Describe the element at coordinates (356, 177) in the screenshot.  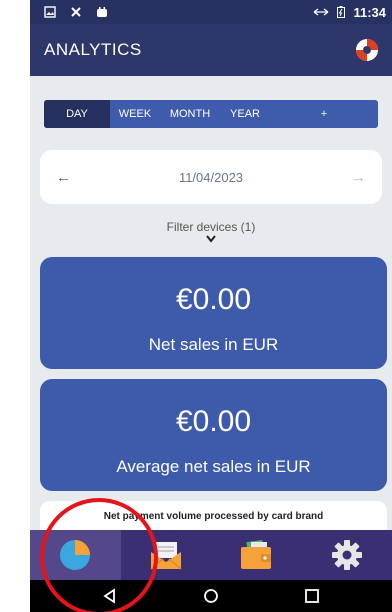
I see `next-date-arrow-icon: →` at that location.